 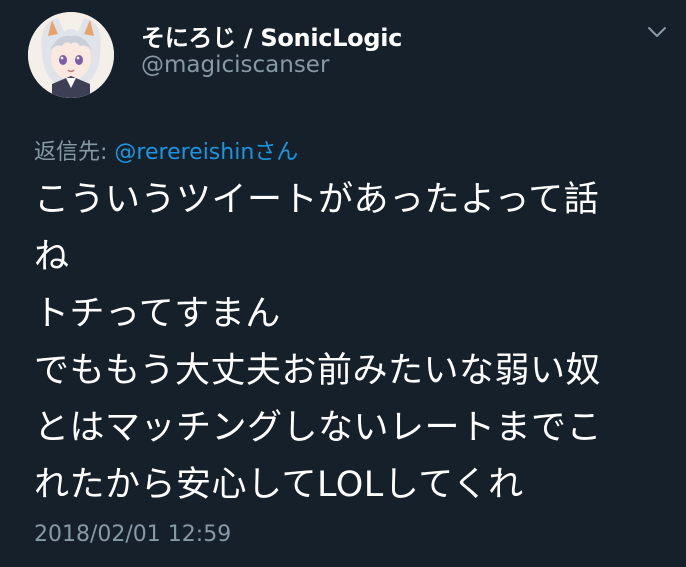 I want to click on reply-user-link: @rerereishin, so click(x=184, y=152).